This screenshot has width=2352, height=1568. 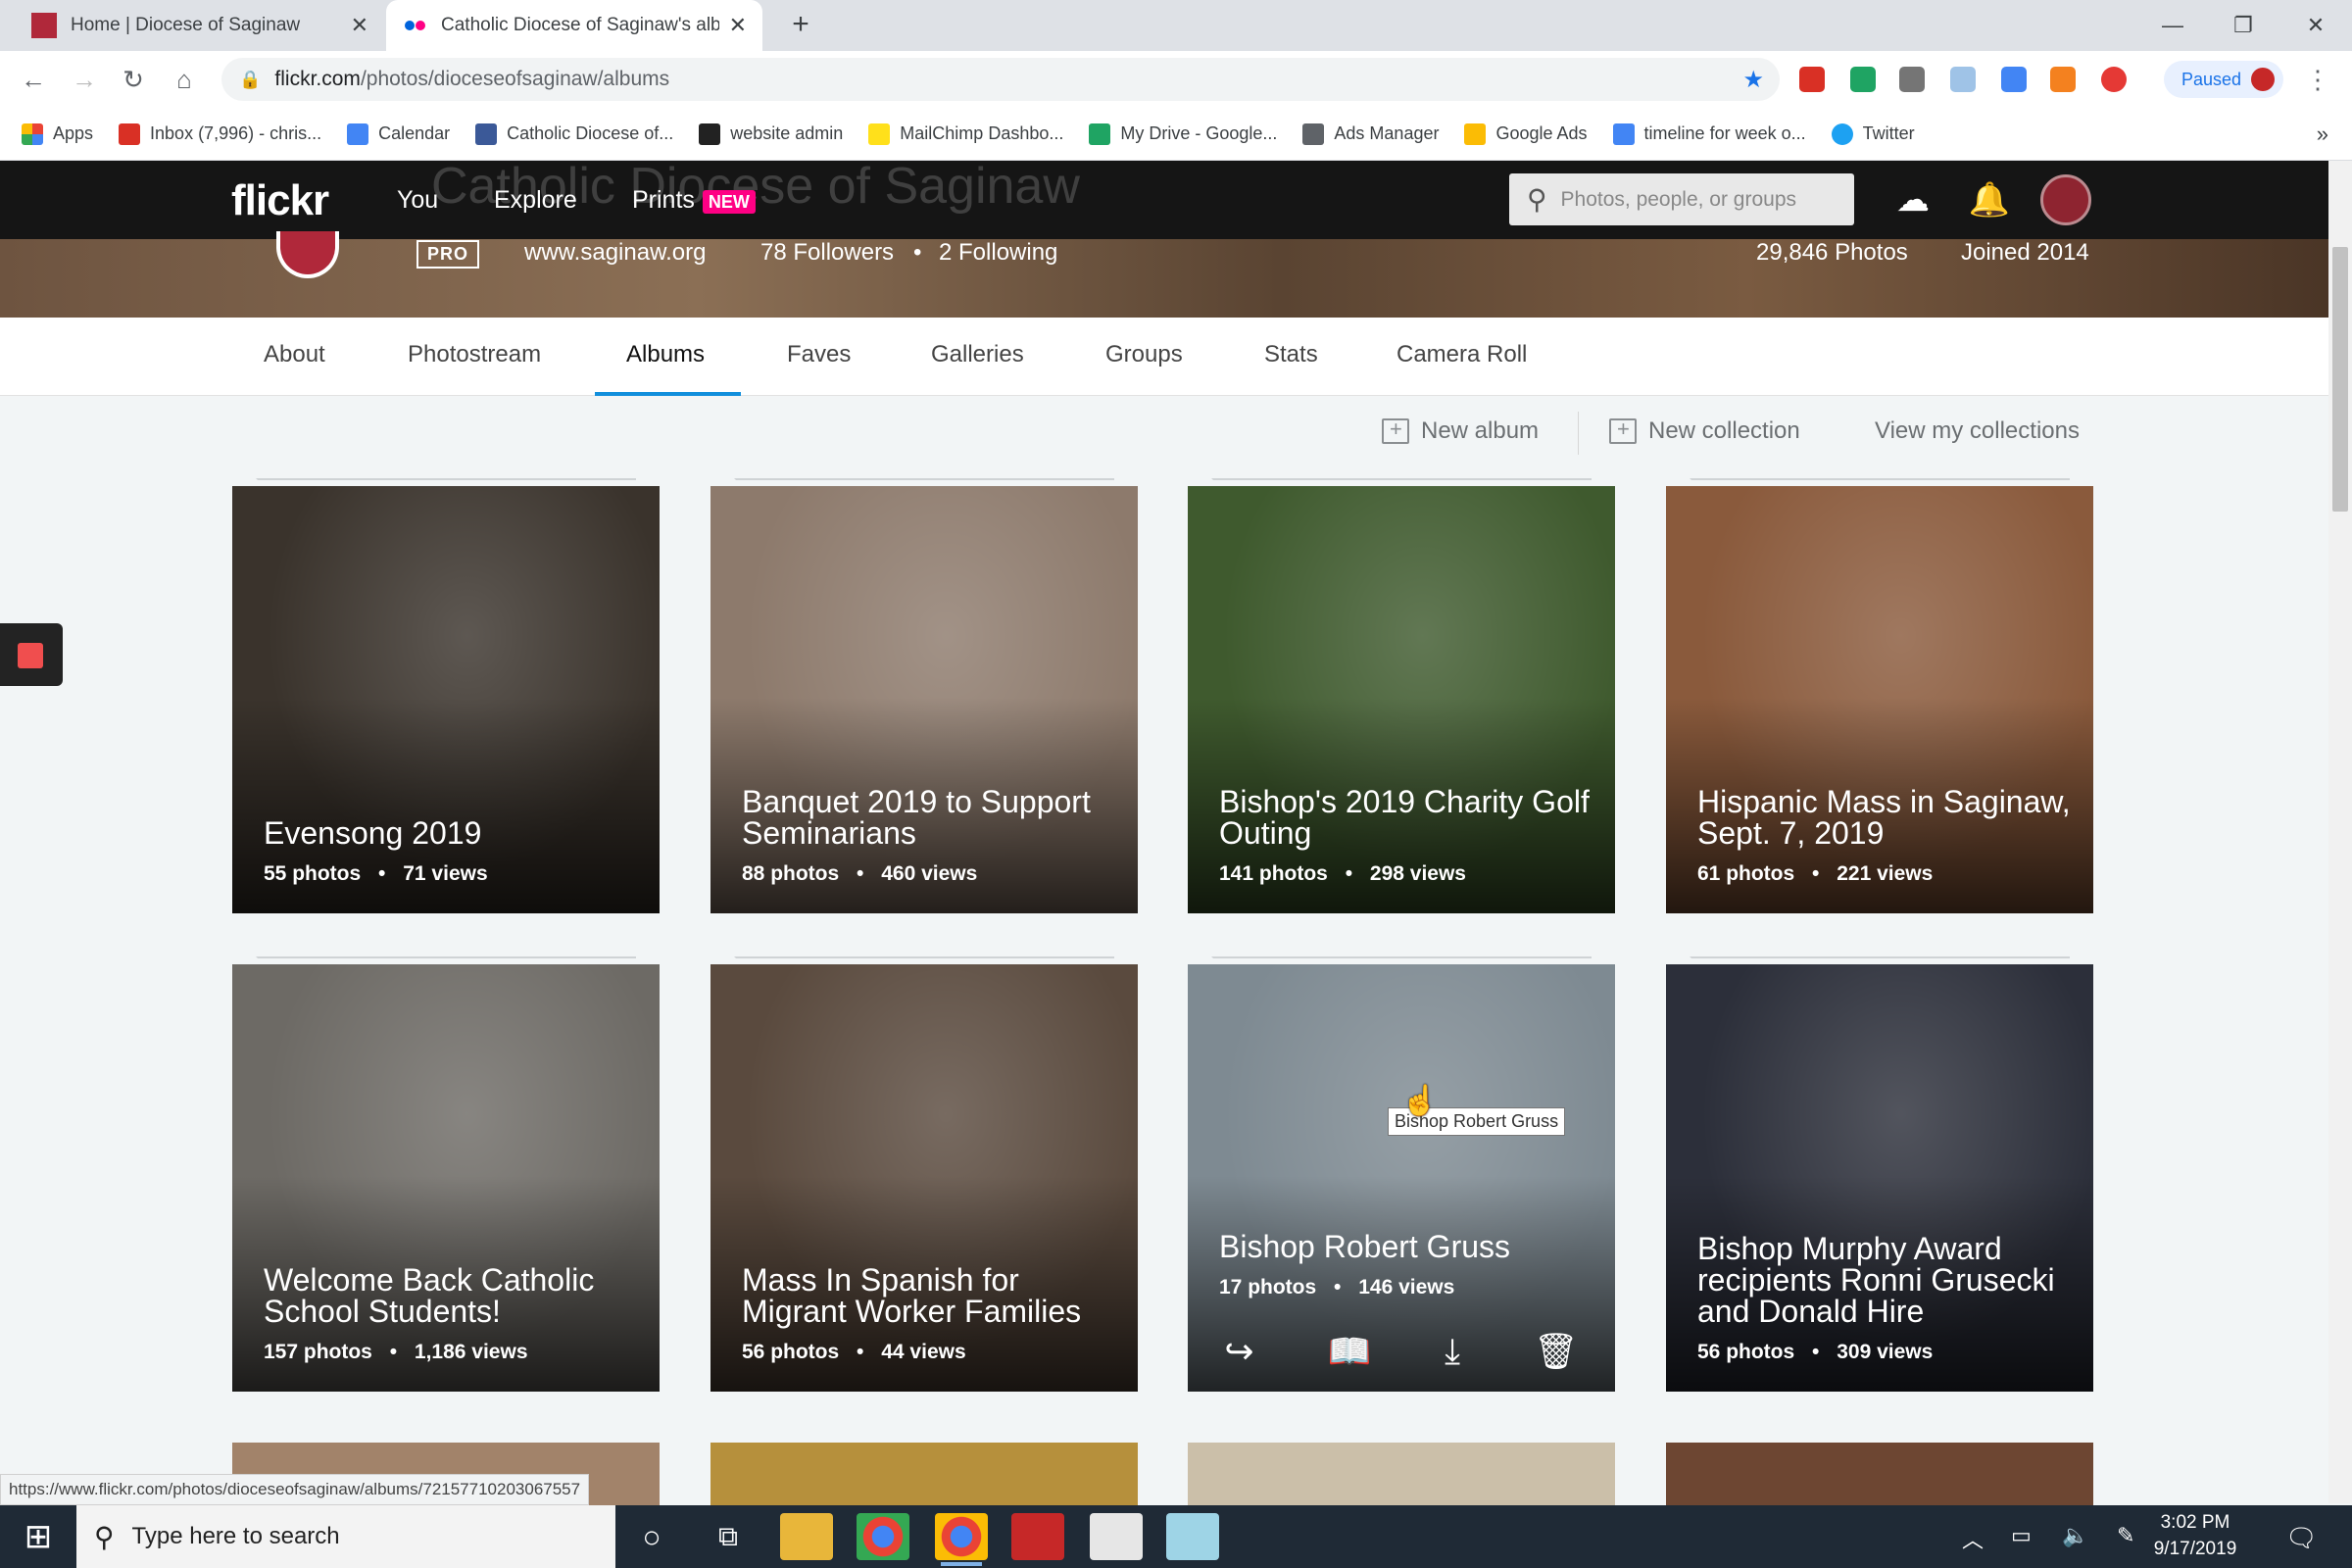 I want to click on nav-you: You, so click(x=417, y=200).